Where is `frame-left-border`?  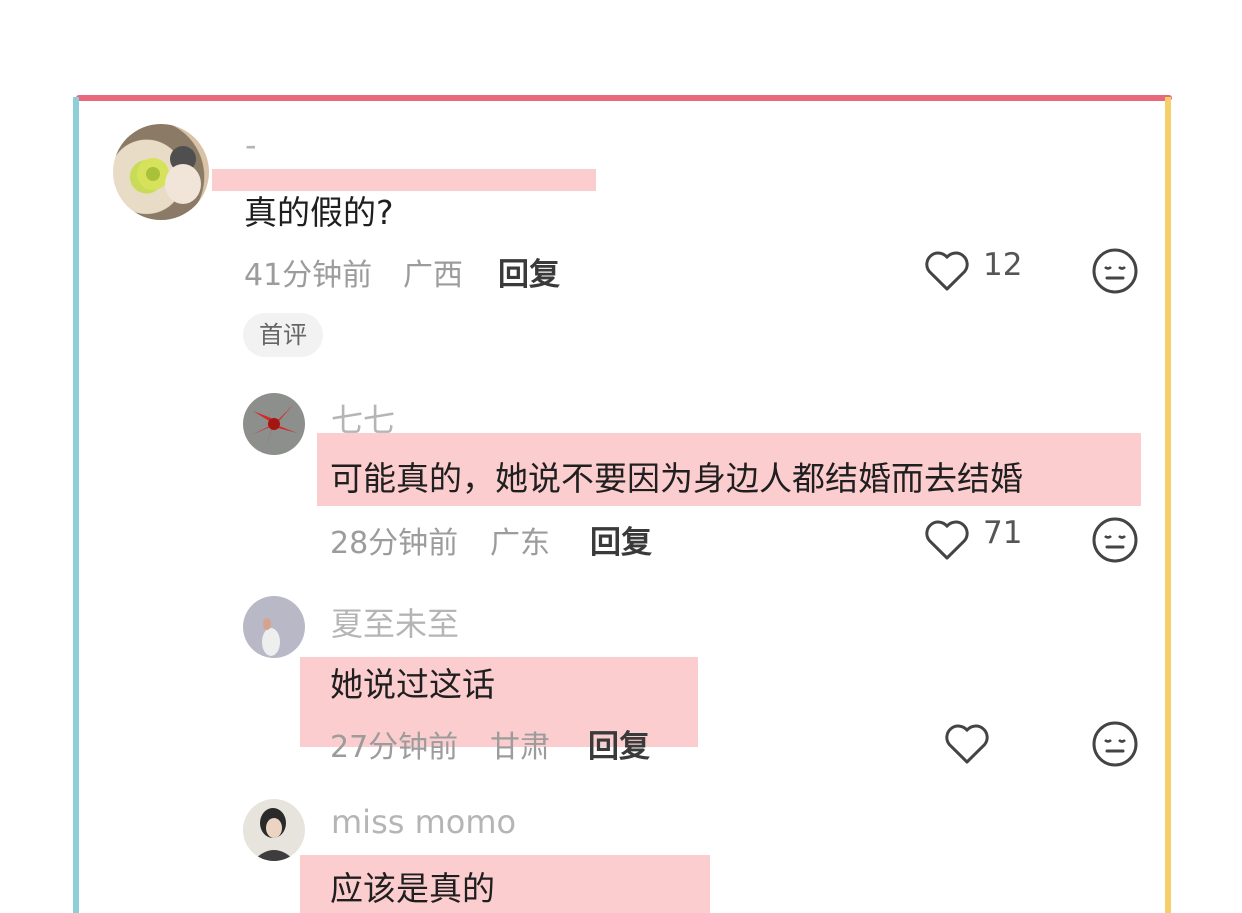
frame-left-border is located at coordinates (76, 505).